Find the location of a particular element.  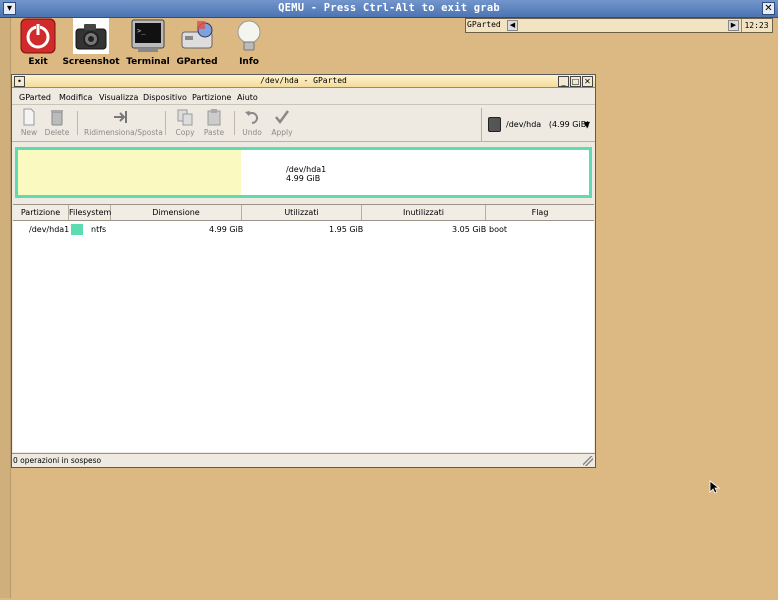

column-header-filesystem: Filesystem is located at coordinates (90, 213).